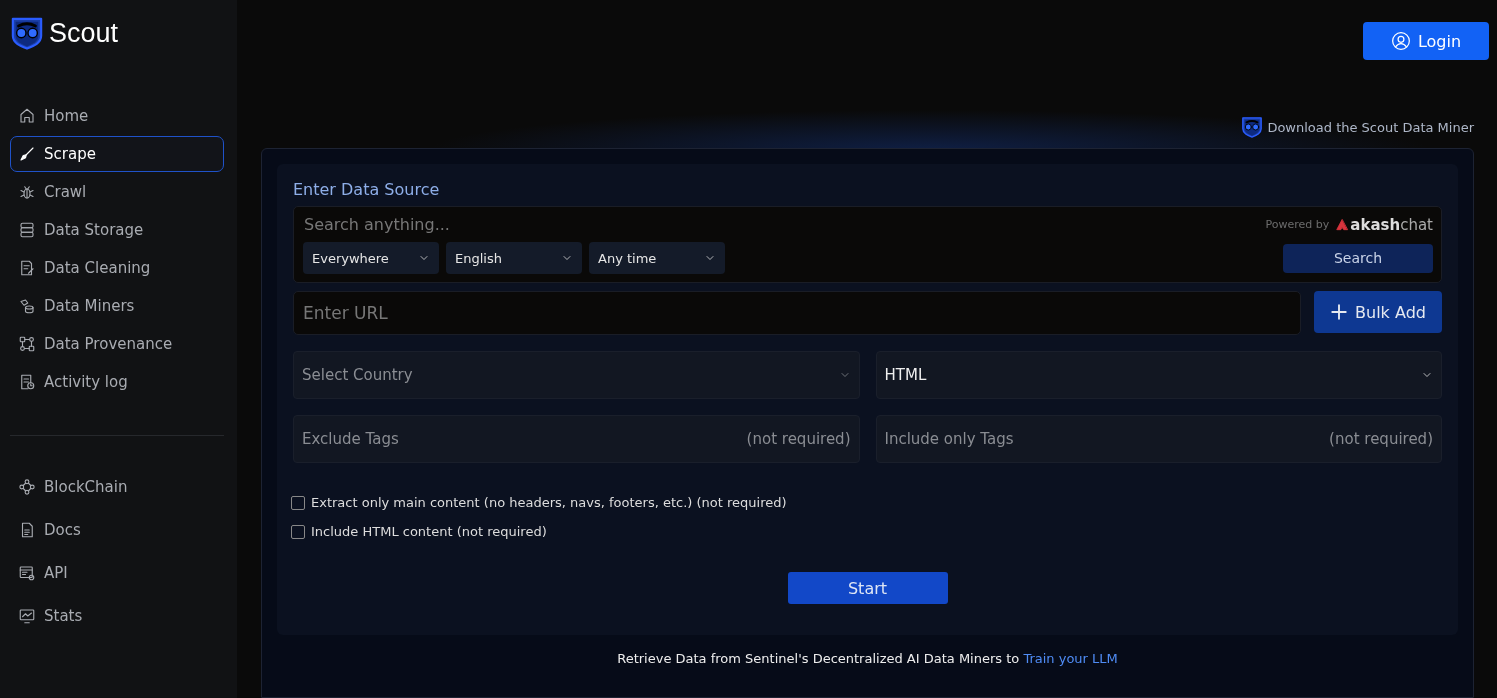 Image resolution: width=1497 pixels, height=698 pixels. I want to click on plus-icon, so click(1339, 312).